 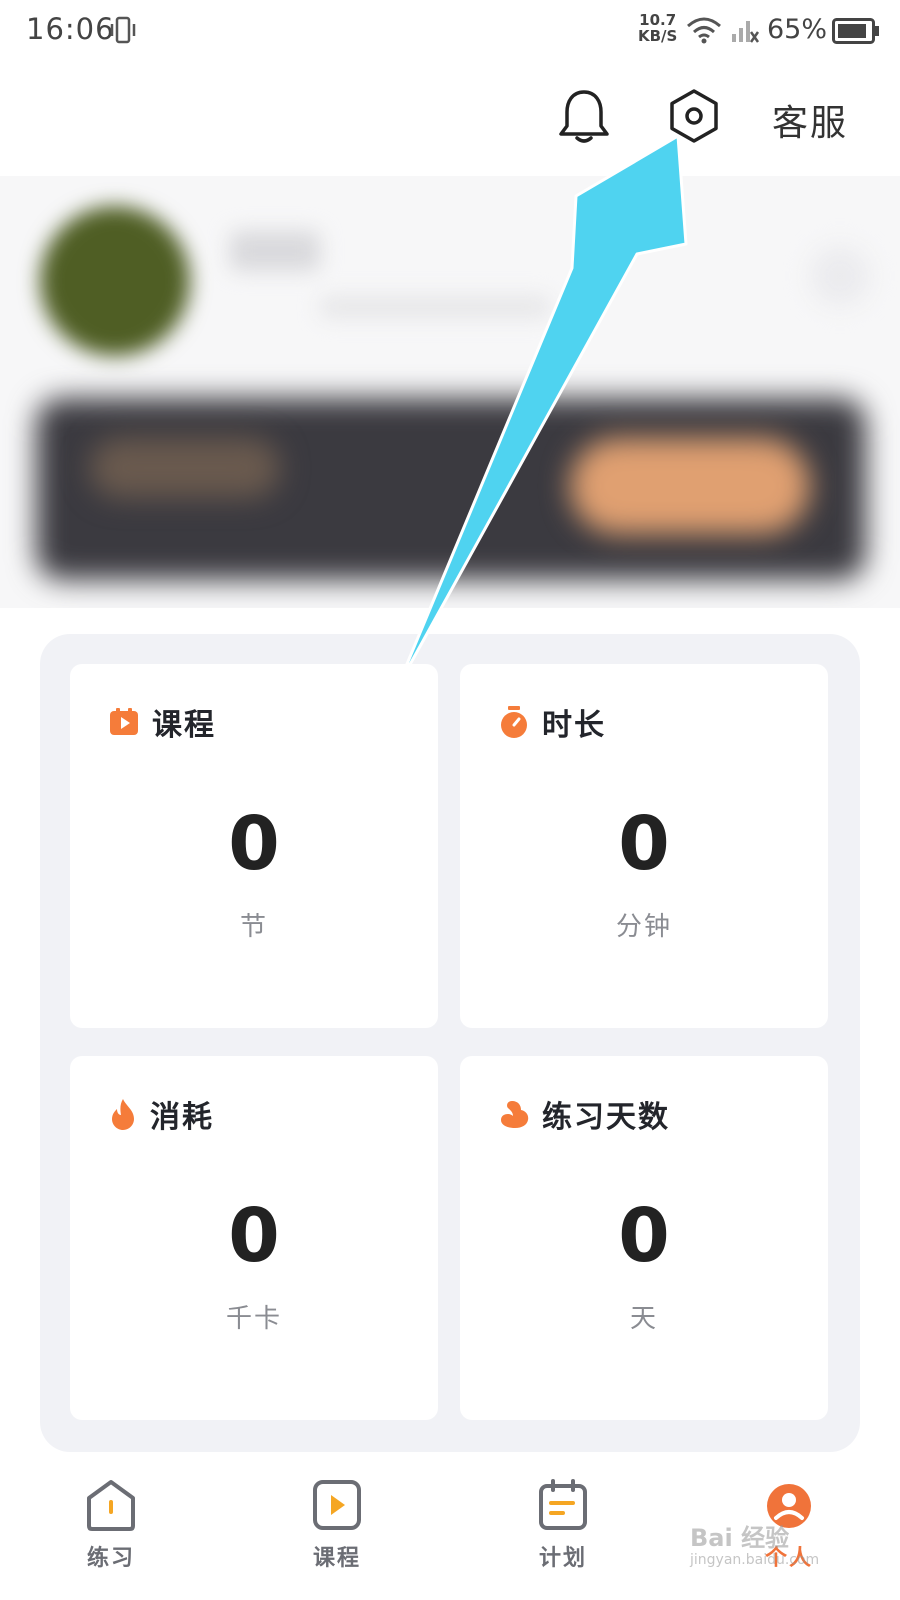 I want to click on card-header: 消耗, so click(x=161, y=1114).